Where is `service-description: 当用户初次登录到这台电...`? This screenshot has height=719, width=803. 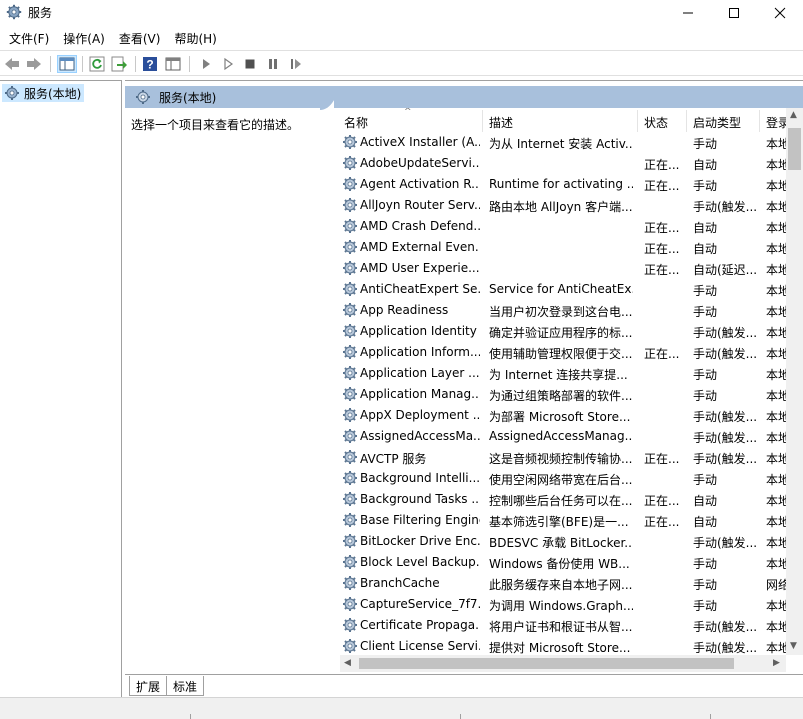 service-description: 当用户初次登录到这台电... is located at coordinates (561, 312).